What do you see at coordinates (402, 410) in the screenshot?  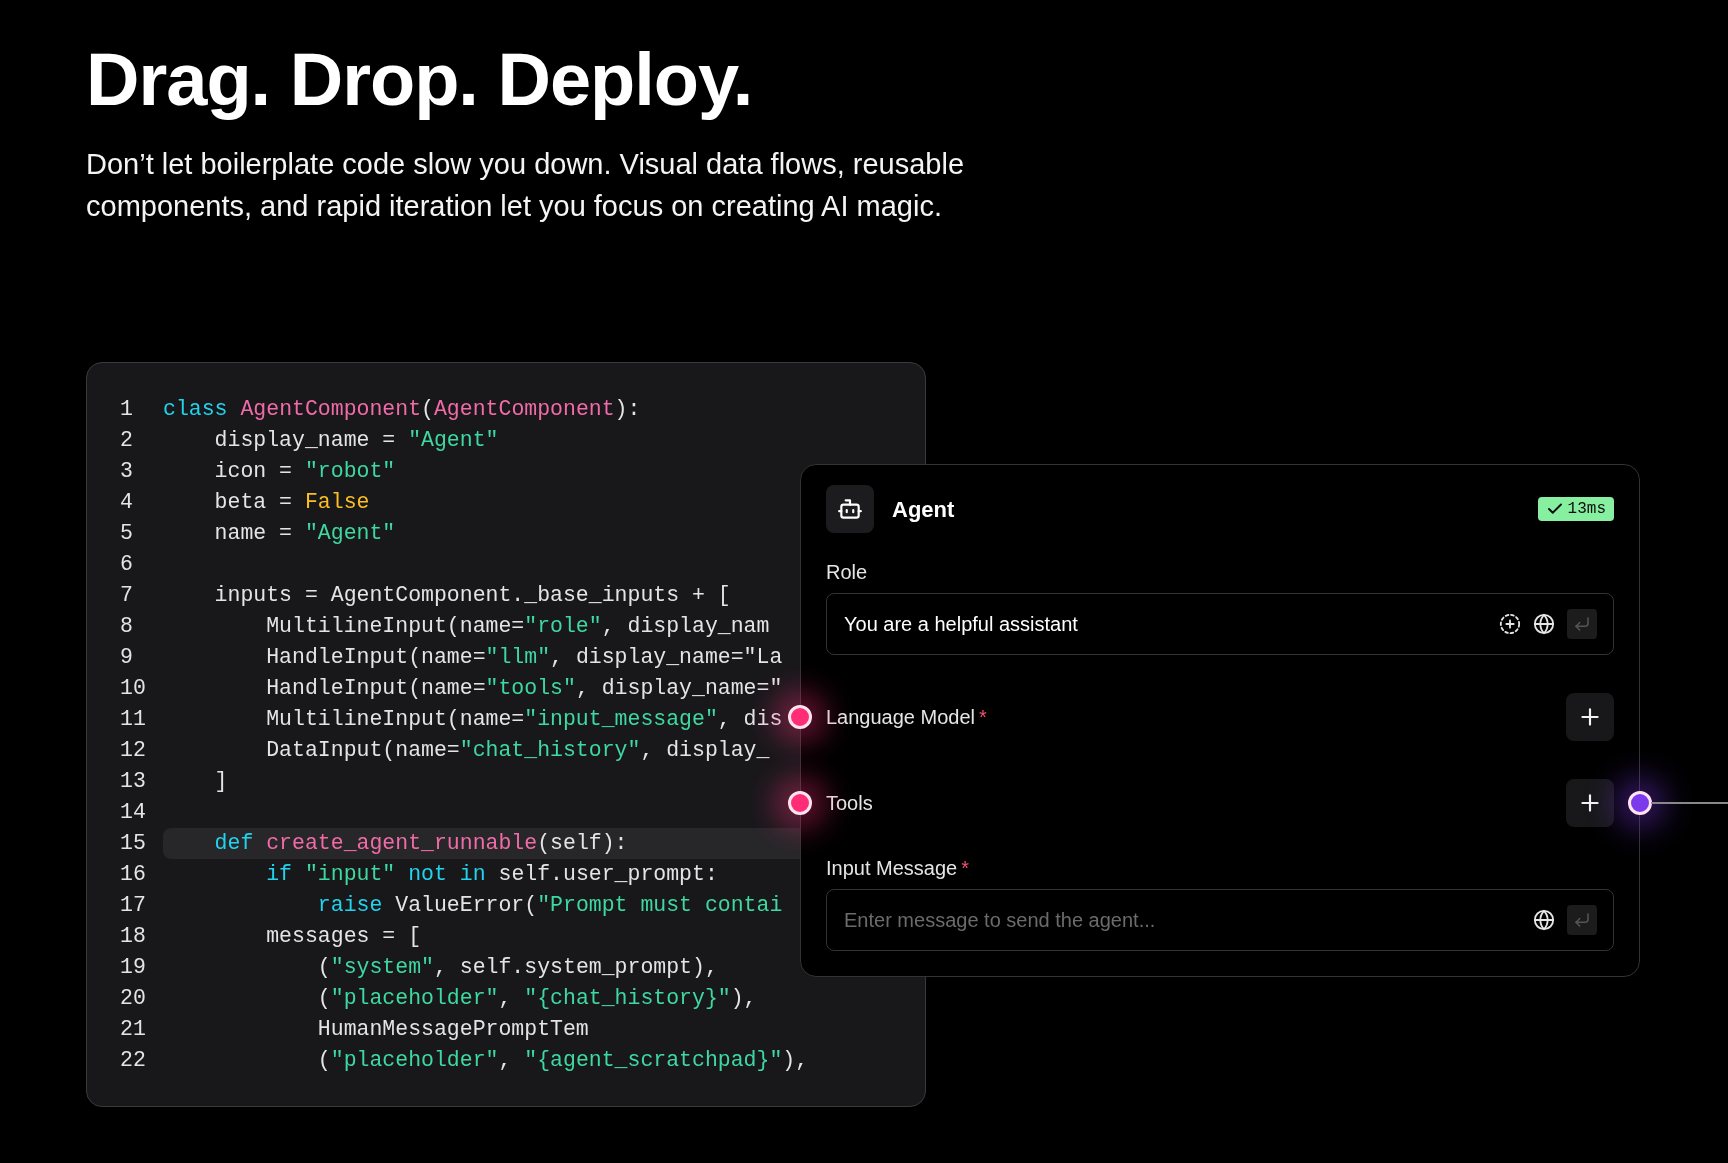 I see `code-line: class AgentComponent(AgentComponent):` at bounding box center [402, 410].